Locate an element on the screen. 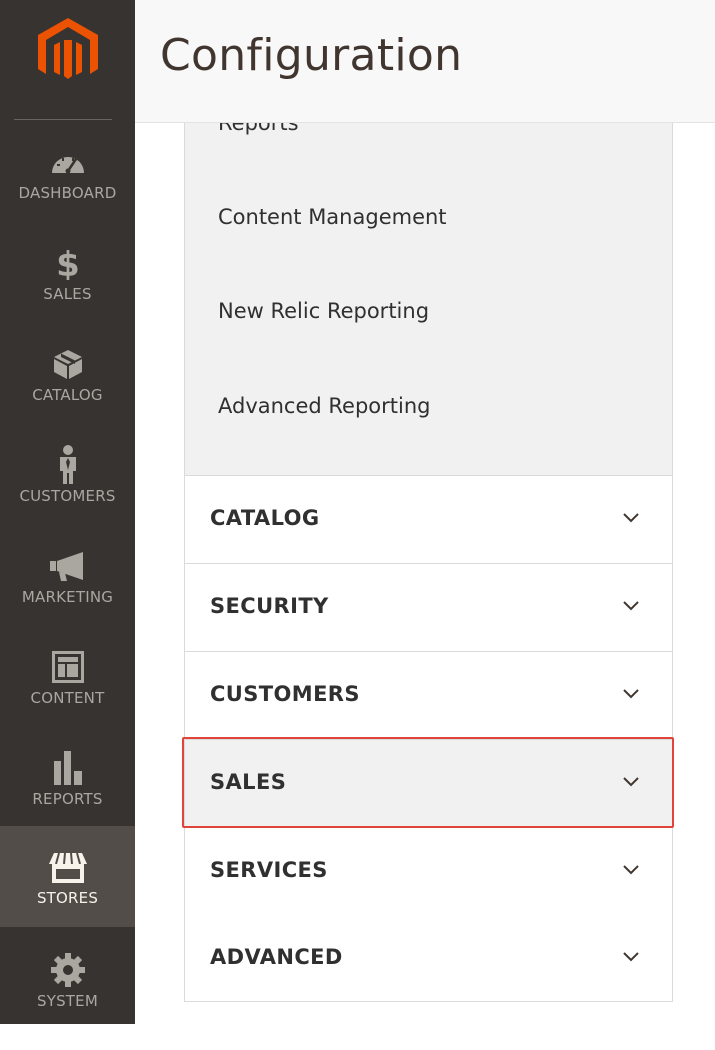 Image resolution: width=715 pixels, height=1050 pixels. box-icon is located at coordinates (67, 364).